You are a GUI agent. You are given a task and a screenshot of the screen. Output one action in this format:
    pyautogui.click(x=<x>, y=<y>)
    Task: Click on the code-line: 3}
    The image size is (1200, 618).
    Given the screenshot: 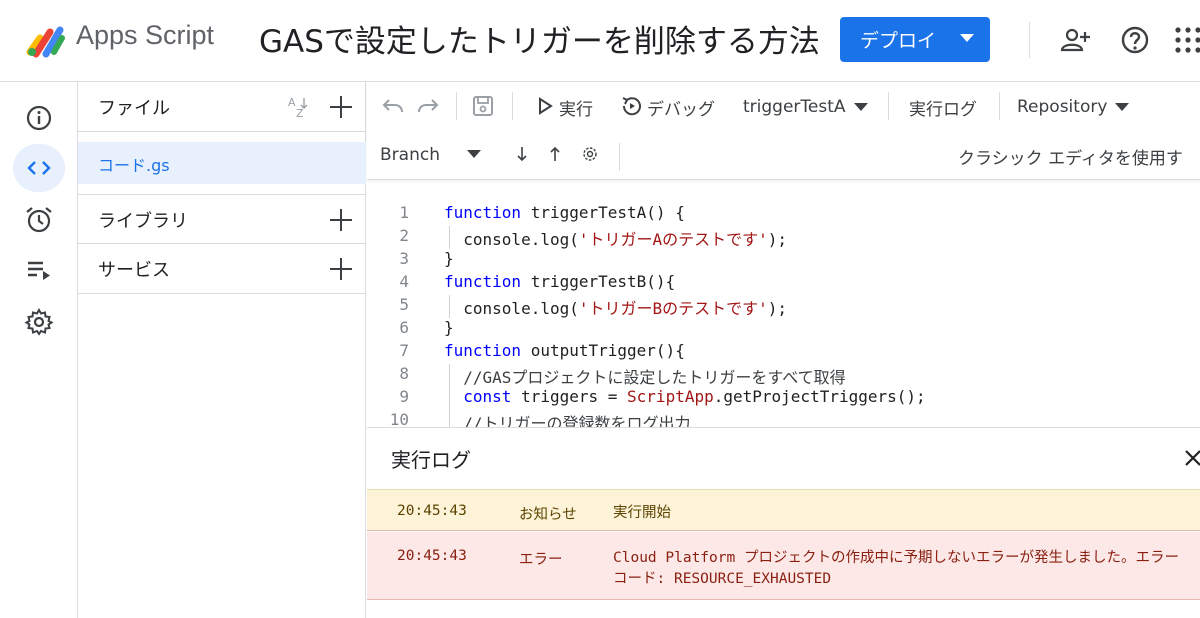 What is the action you would take?
    pyautogui.click(x=783, y=260)
    